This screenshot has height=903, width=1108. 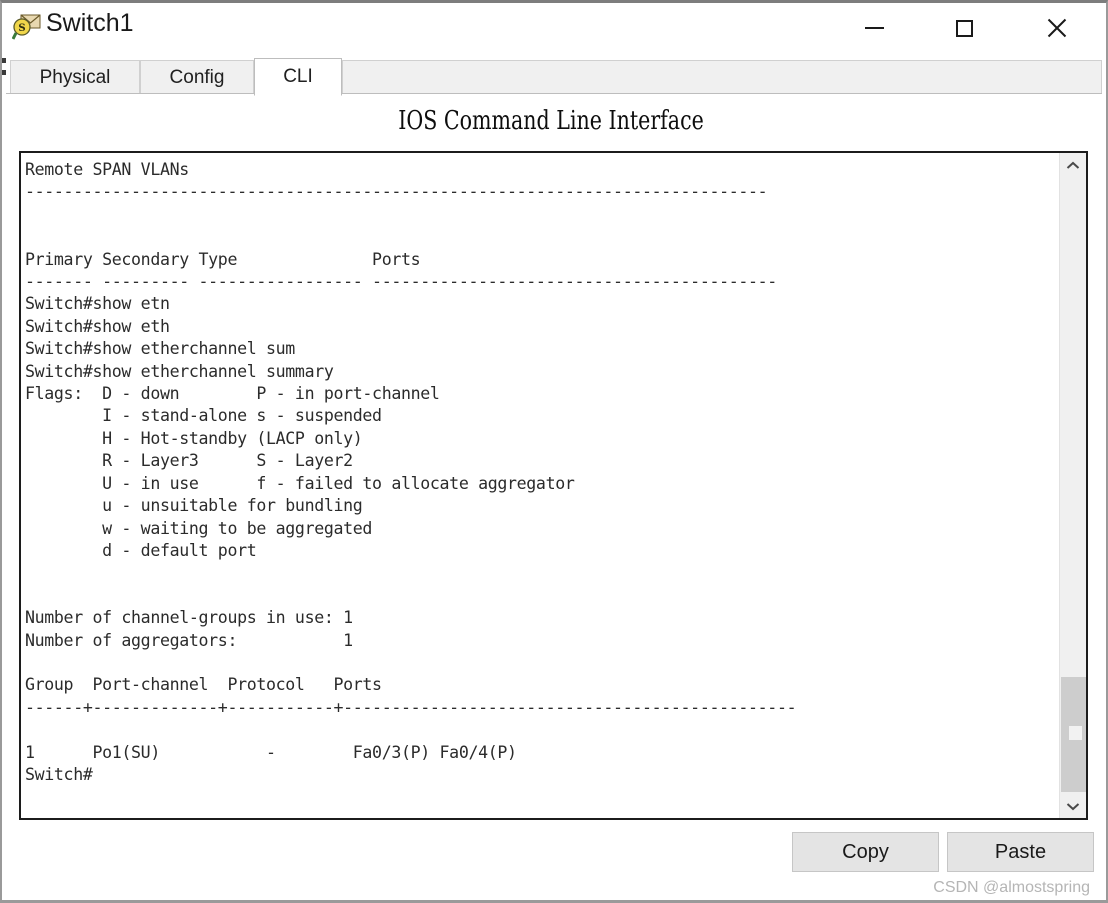 I want to click on tab-config-label: Config, so click(x=197, y=77).